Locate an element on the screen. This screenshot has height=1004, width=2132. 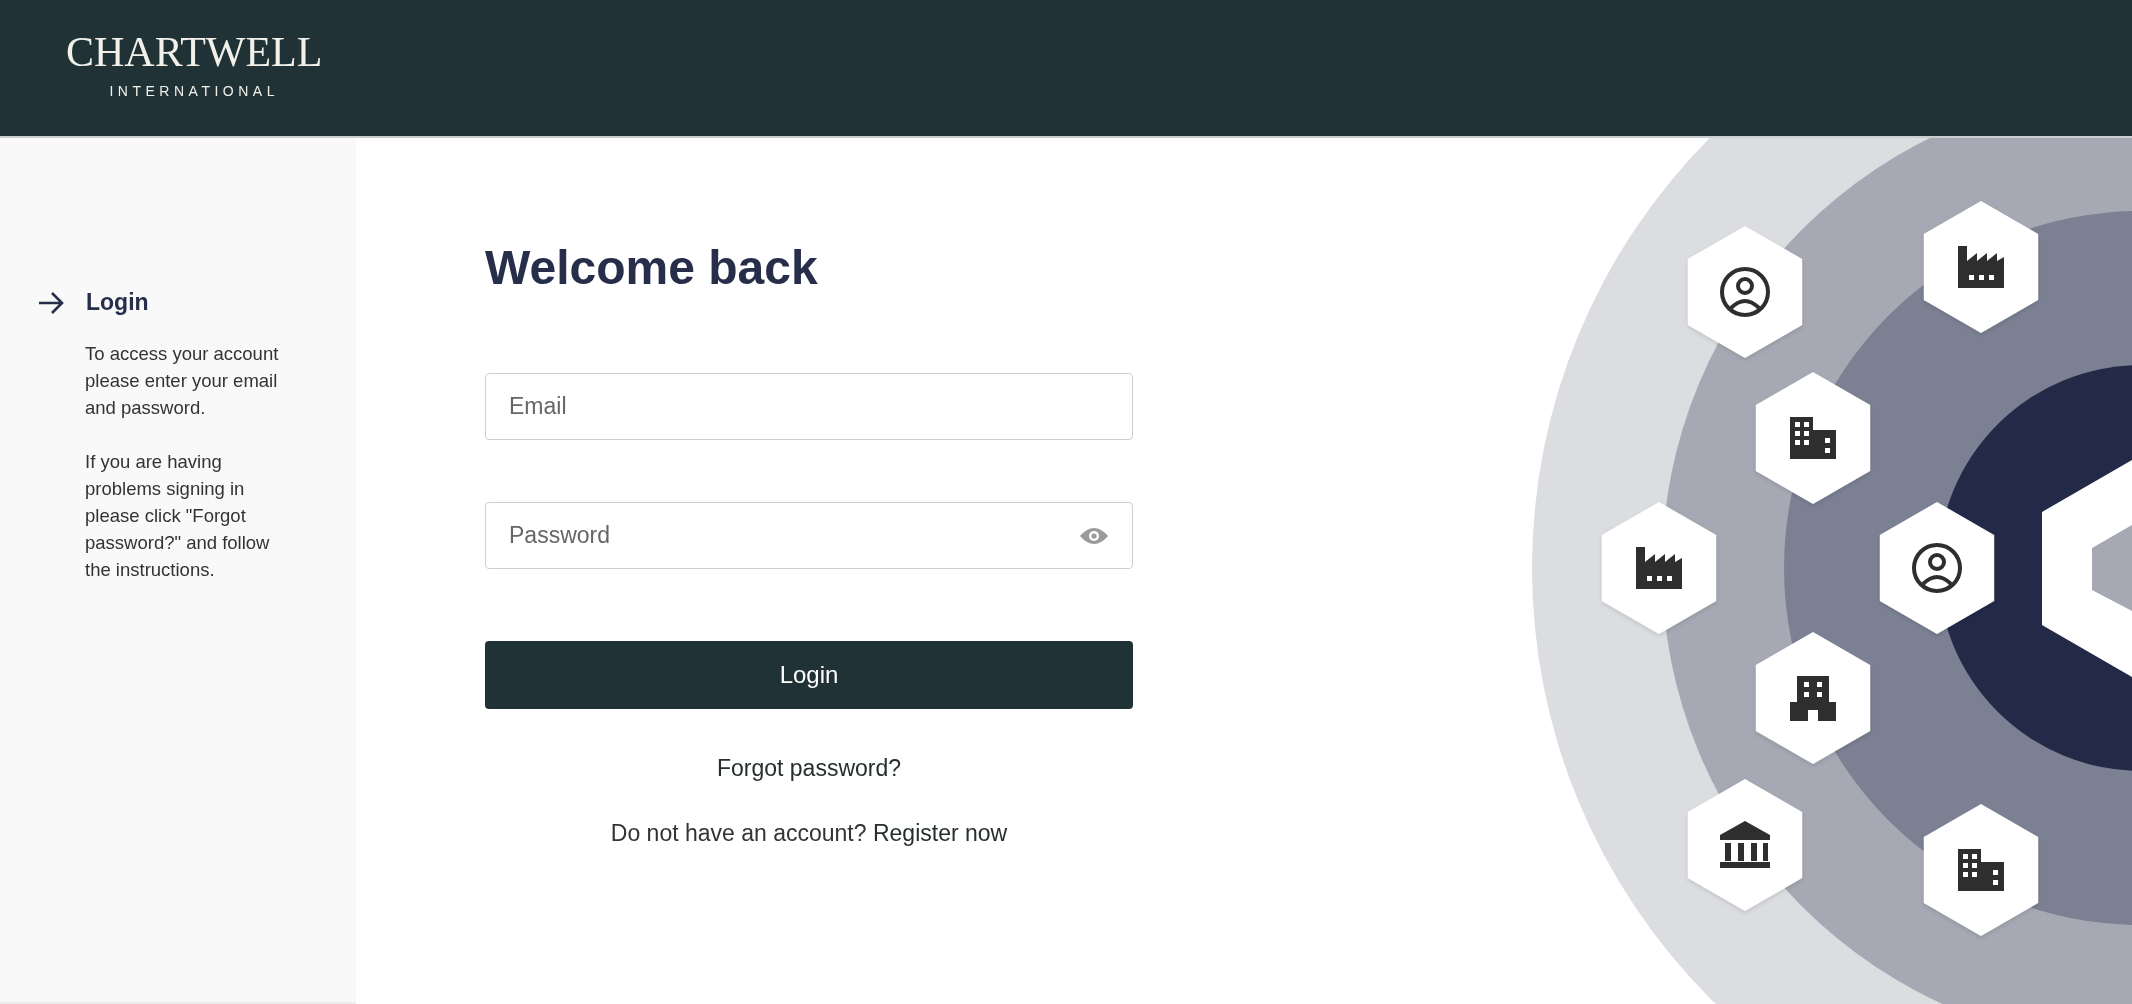
logo-tagline: INTERNATIONAL is located at coordinates (194, 91).